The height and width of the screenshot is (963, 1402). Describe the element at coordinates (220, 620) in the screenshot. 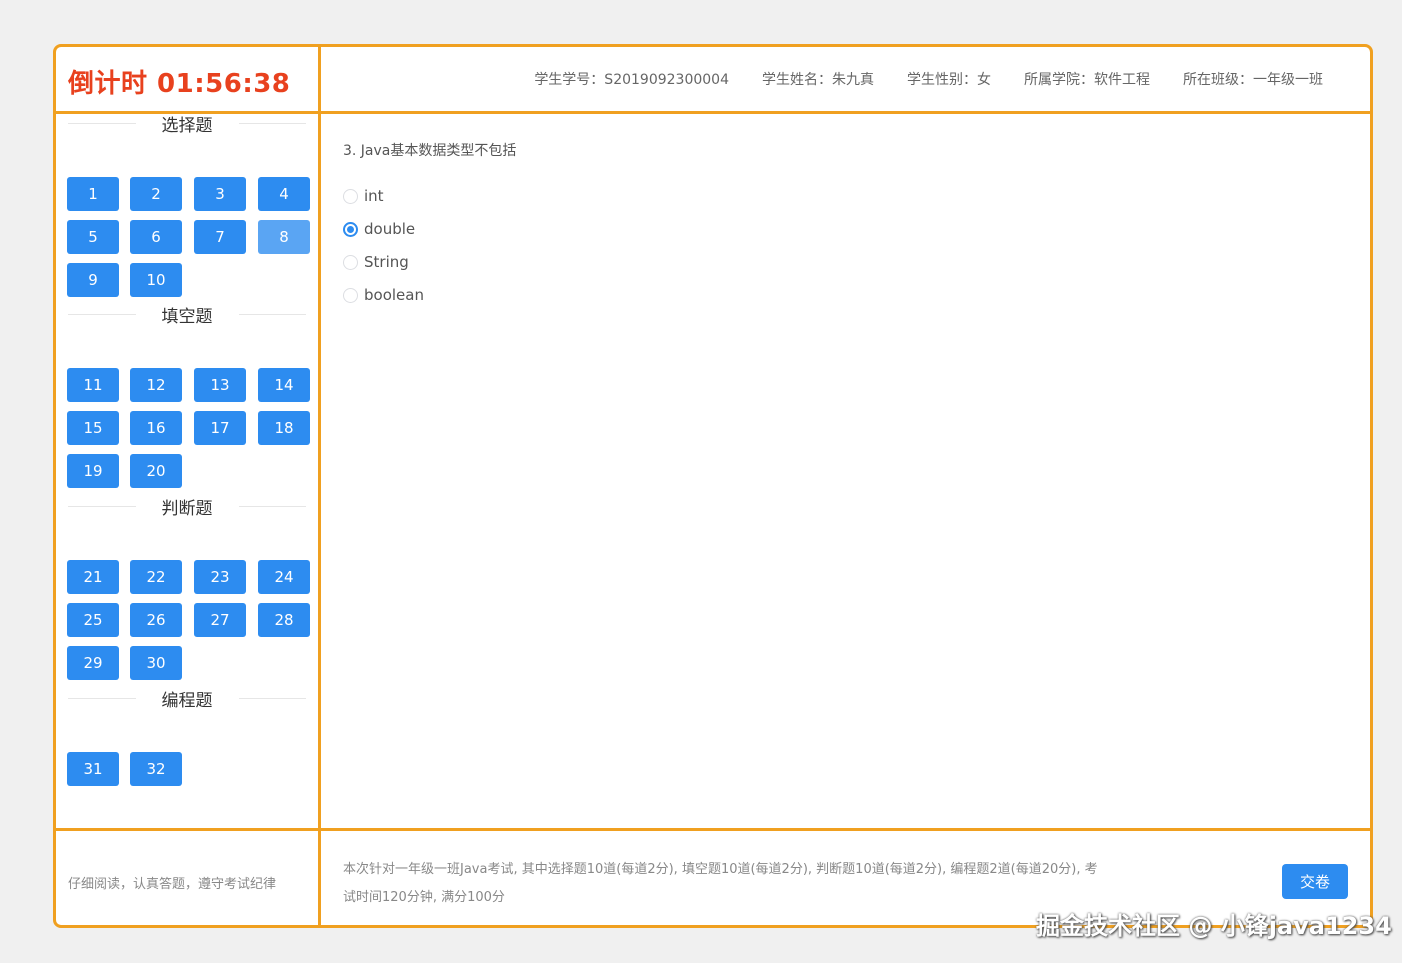

I see `question-button-27: 27` at that location.